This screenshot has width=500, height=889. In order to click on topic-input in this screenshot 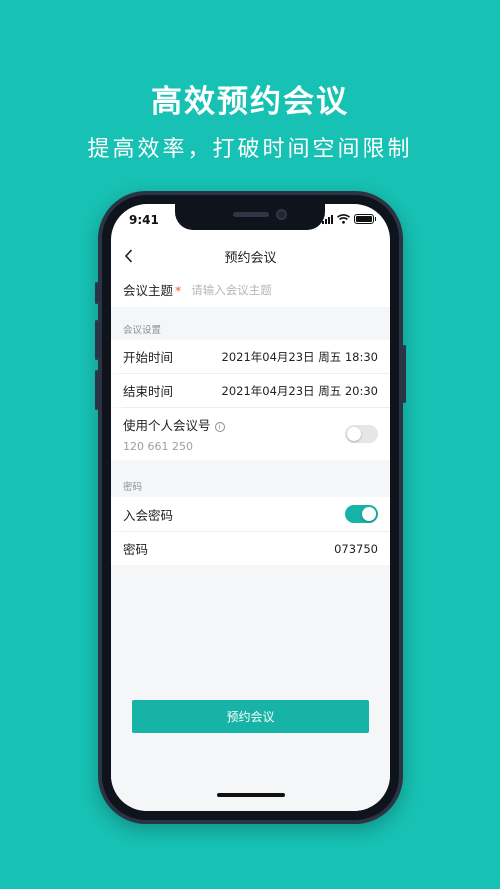, I will do `click(276, 289)`.